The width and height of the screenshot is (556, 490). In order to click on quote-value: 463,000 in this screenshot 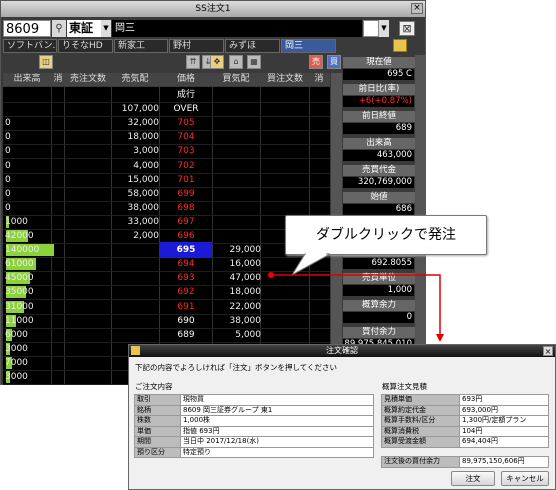, I will do `click(378, 155)`.